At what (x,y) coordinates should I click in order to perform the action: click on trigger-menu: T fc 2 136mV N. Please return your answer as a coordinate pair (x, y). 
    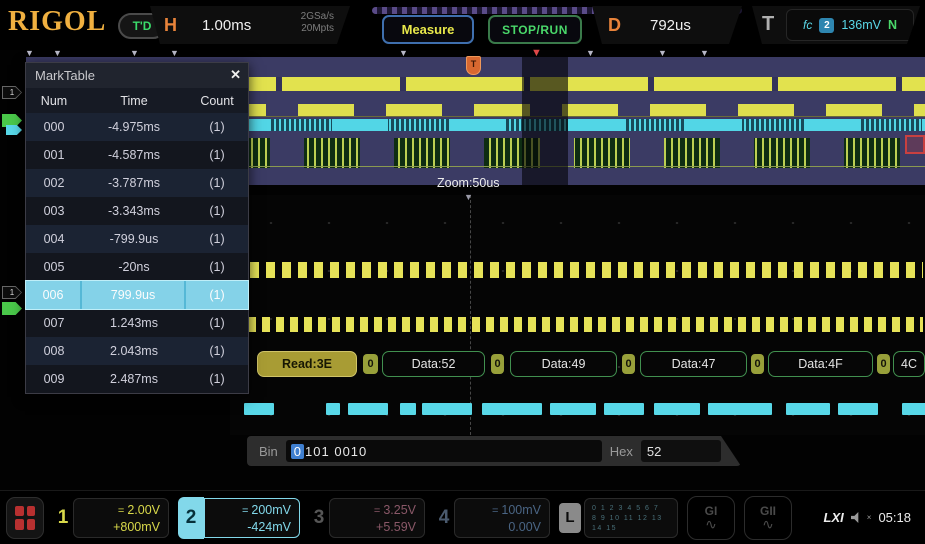
    Looking at the image, I should click on (836, 25).